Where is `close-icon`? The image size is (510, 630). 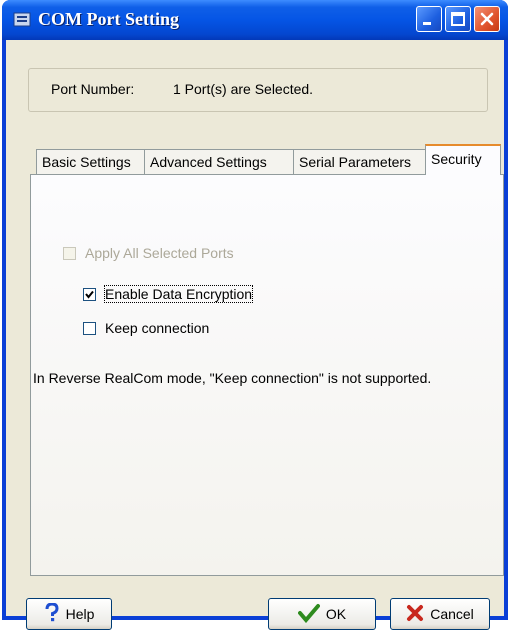 close-icon is located at coordinates (487, 19).